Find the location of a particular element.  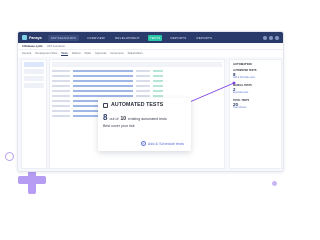

help-icon is located at coordinates (271, 37).